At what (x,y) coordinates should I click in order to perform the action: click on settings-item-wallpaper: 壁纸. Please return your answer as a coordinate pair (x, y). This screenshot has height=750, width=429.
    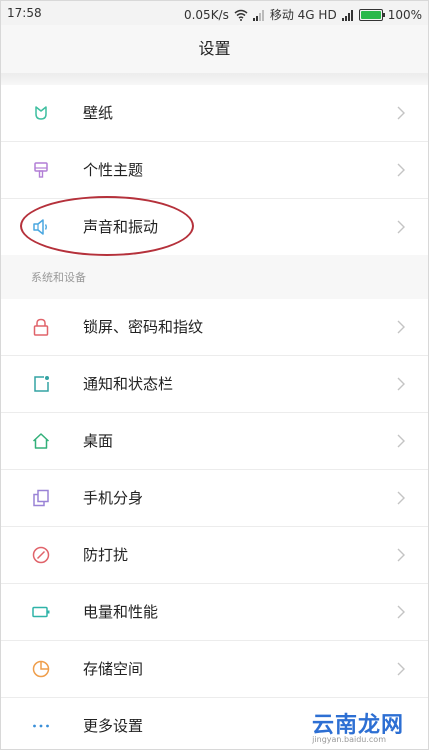
    Looking at the image, I should click on (214, 113).